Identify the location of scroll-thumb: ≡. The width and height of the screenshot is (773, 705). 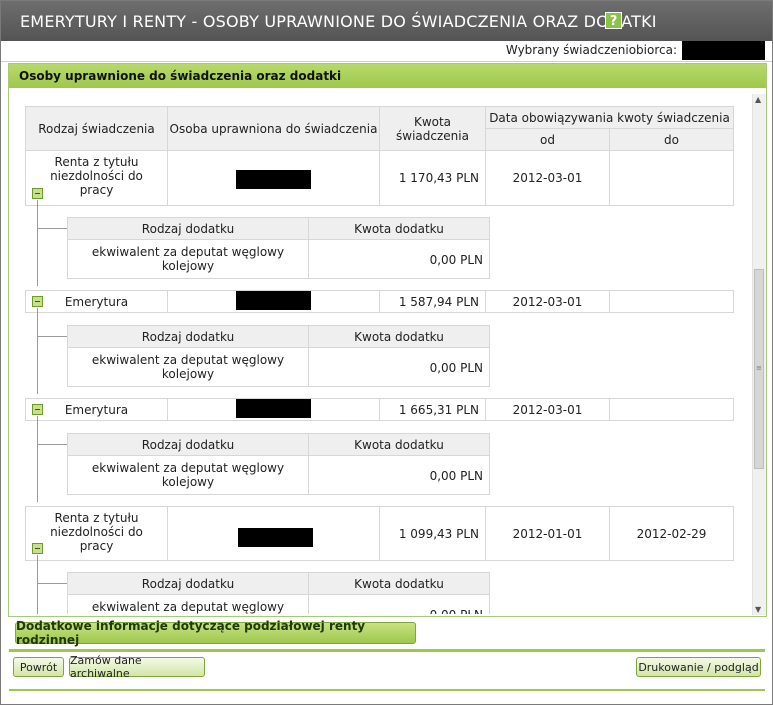
(759, 369).